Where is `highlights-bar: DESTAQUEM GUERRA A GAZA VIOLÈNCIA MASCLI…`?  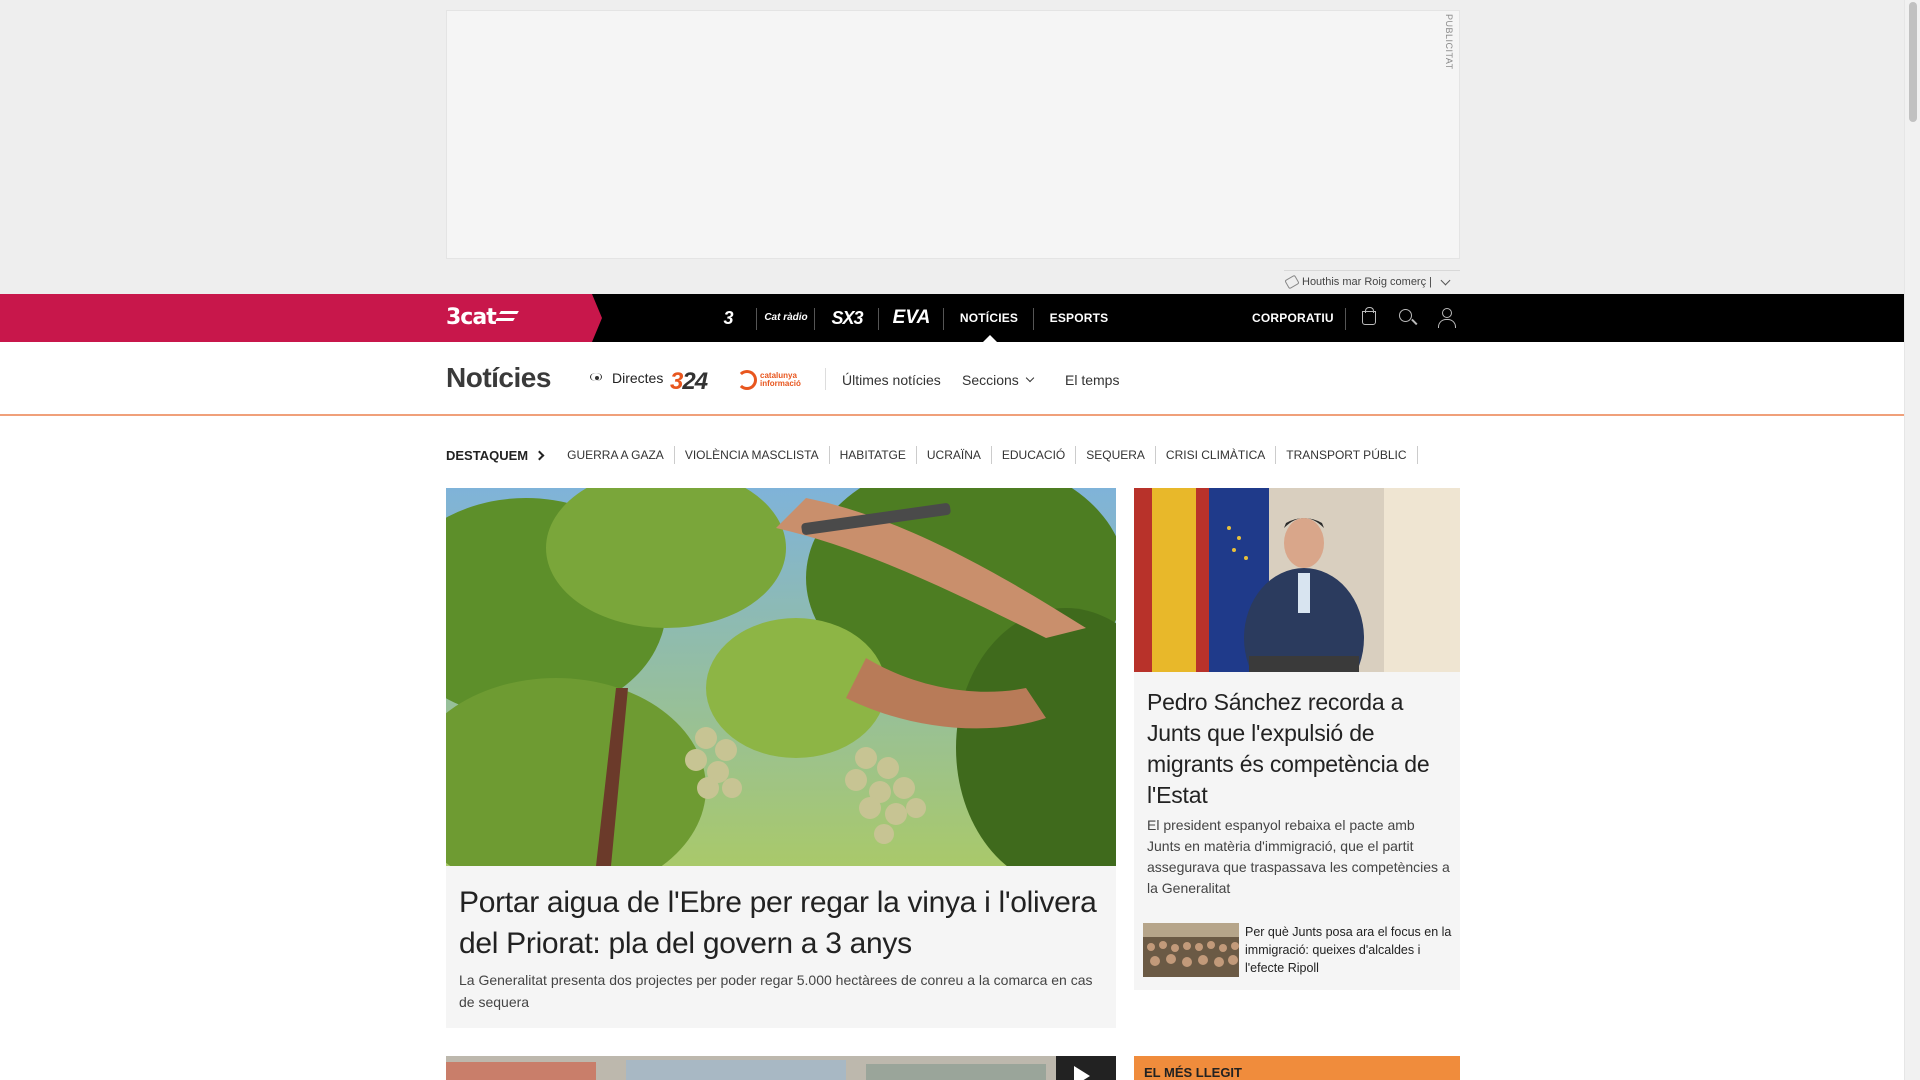 highlights-bar: DESTAQUEM GUERRA A GAZA VIOLÈNCIA MASCLI… is located at coordinates (932, 455).